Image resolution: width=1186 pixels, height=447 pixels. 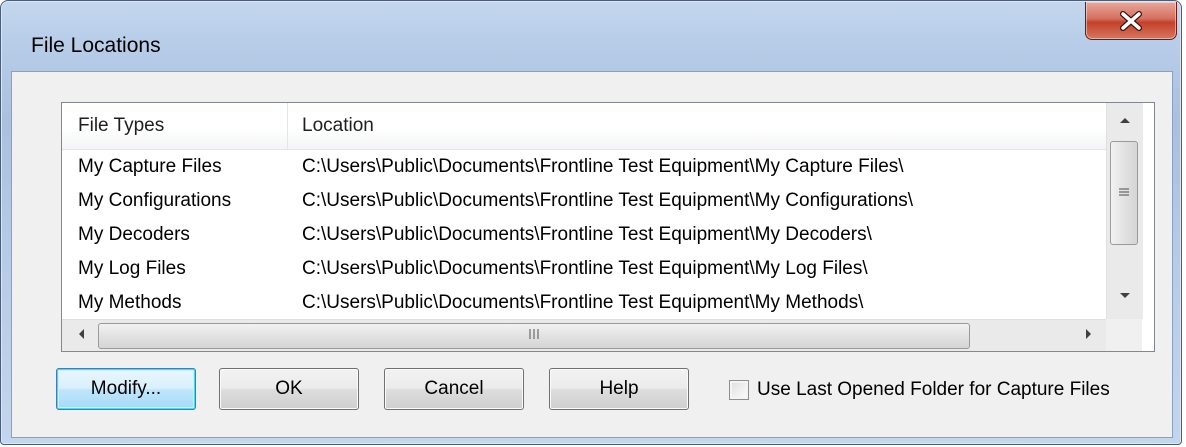 I want to click on horizontal-scroll-thumb, so click(x=534, y=336).